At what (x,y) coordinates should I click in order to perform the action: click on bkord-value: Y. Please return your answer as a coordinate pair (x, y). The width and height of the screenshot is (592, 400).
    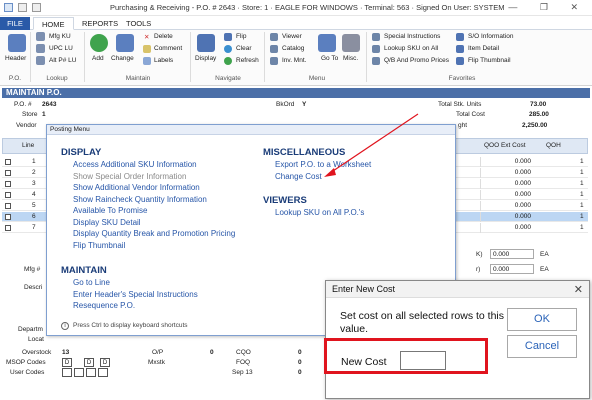
    Looking at the image, I should click on (304, 104).